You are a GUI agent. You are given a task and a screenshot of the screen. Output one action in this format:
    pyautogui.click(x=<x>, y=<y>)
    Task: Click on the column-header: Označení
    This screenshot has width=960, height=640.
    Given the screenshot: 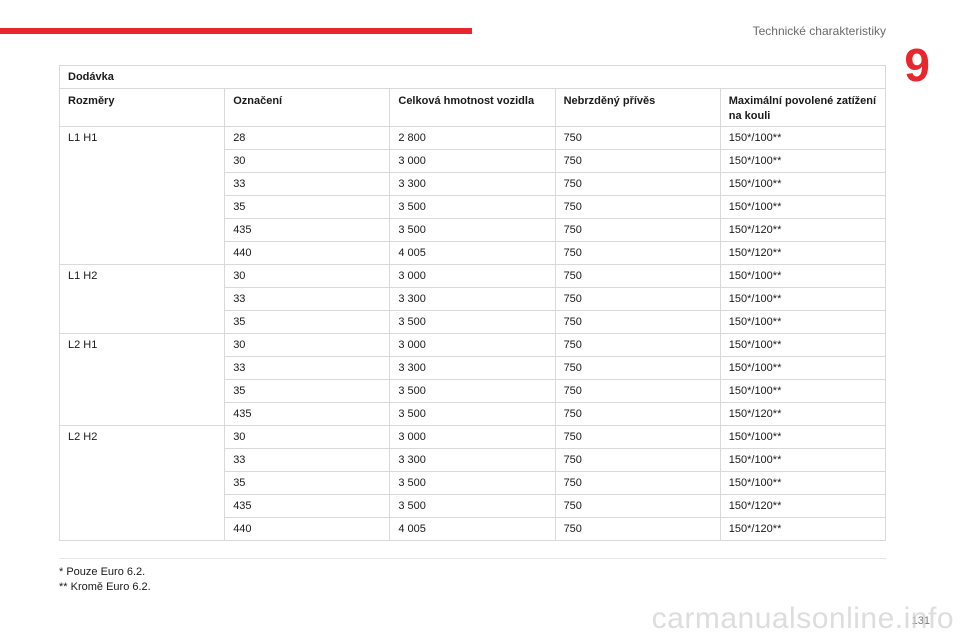 What is the action you would take?
    pyautogui.click(x=307, y=107)
    